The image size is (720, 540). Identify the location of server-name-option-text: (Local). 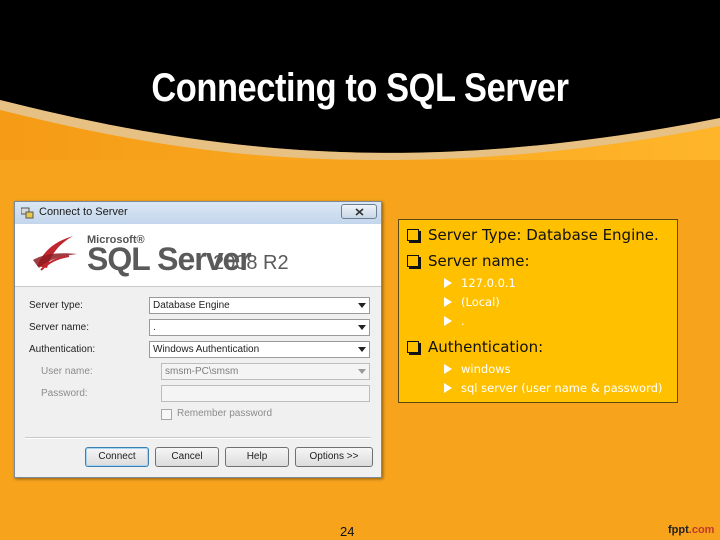
(480, 302).